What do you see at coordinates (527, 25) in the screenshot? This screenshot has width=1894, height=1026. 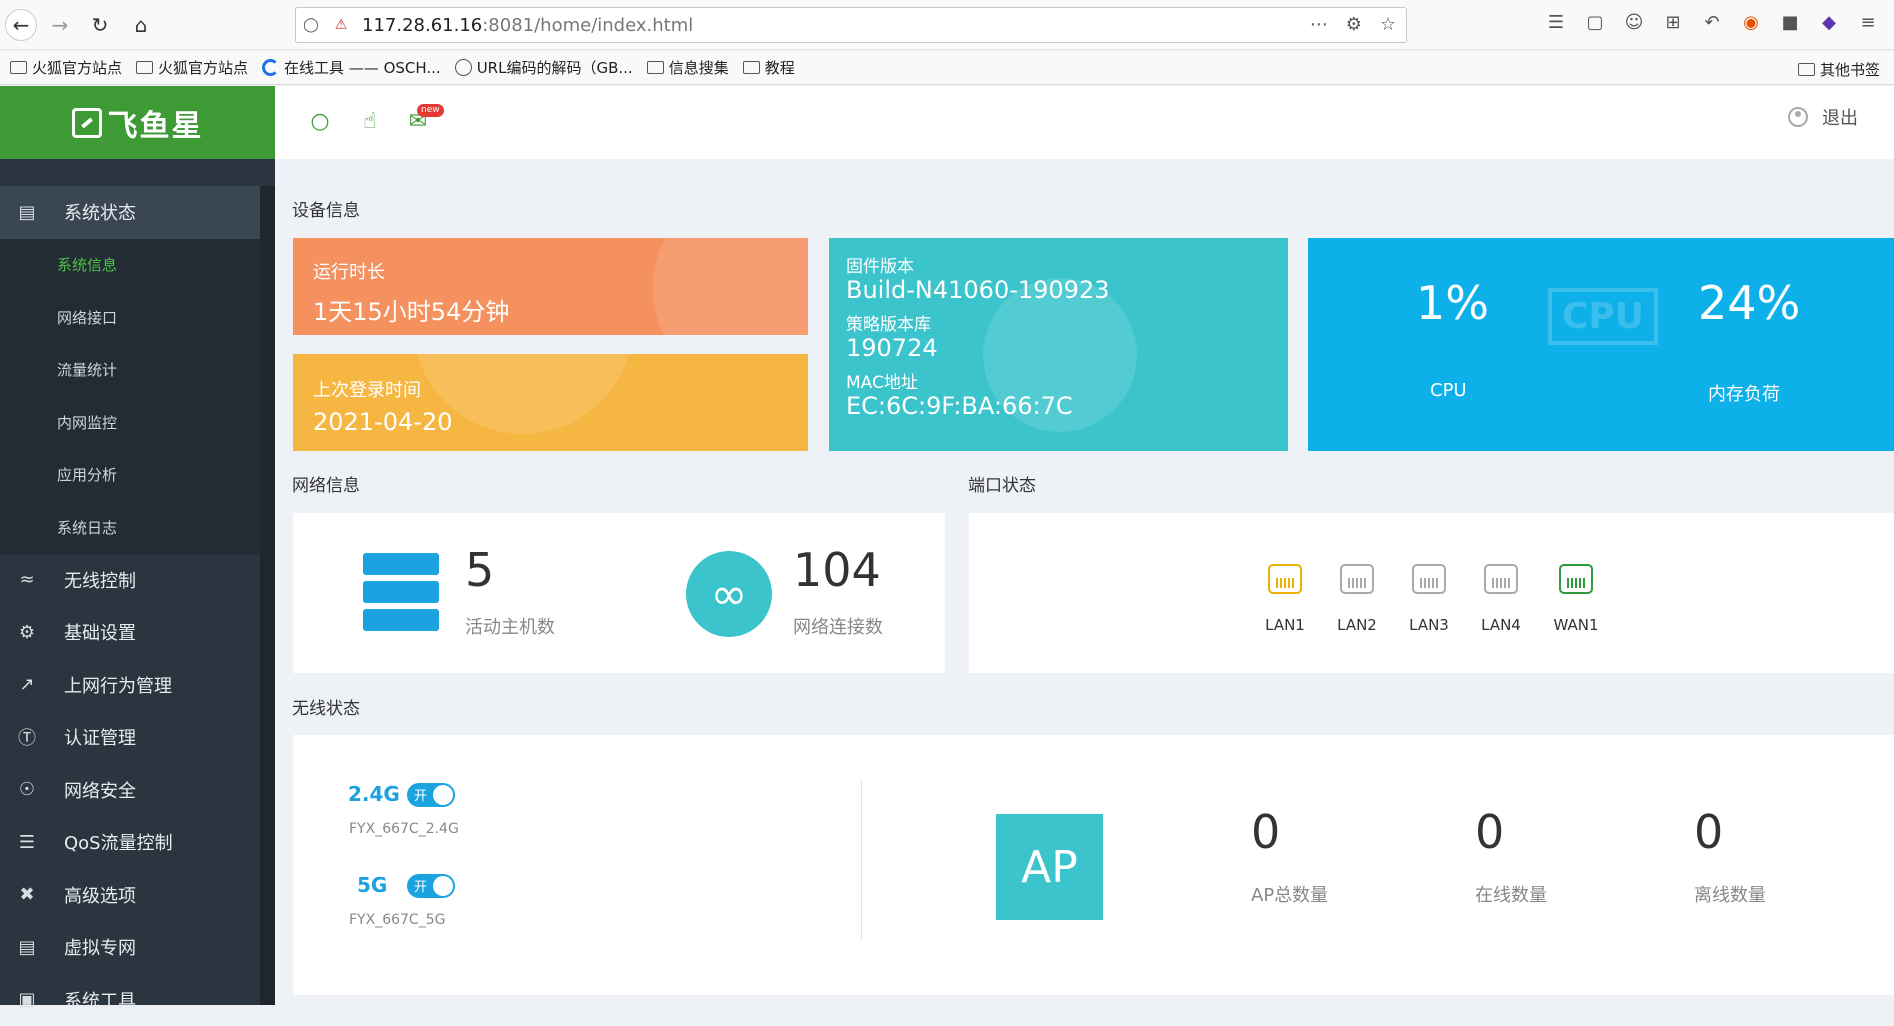 I see `url-text: 117.28.61.16:8081/home/index.html` at bounding box center [527, 25].